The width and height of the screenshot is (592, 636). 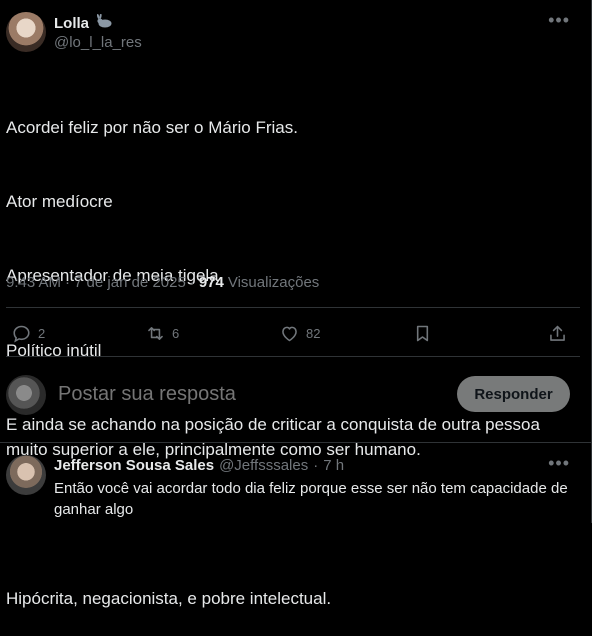 I want to click on tweet-line: Ator medíocre, so click(x=59, y=201).